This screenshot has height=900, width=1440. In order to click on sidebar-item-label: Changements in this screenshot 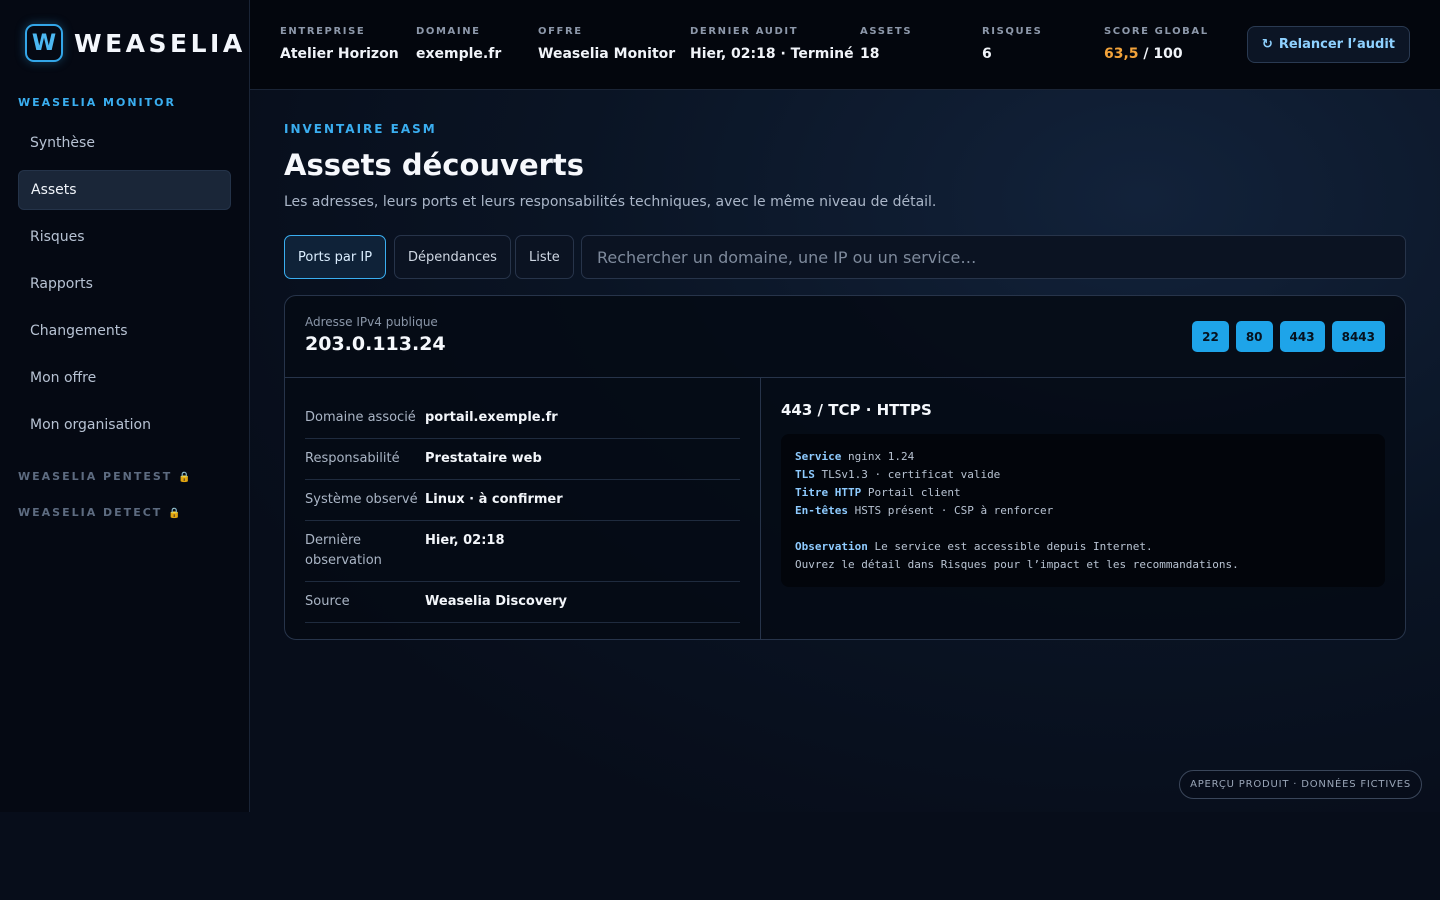, I will do `click(79, 331)`.